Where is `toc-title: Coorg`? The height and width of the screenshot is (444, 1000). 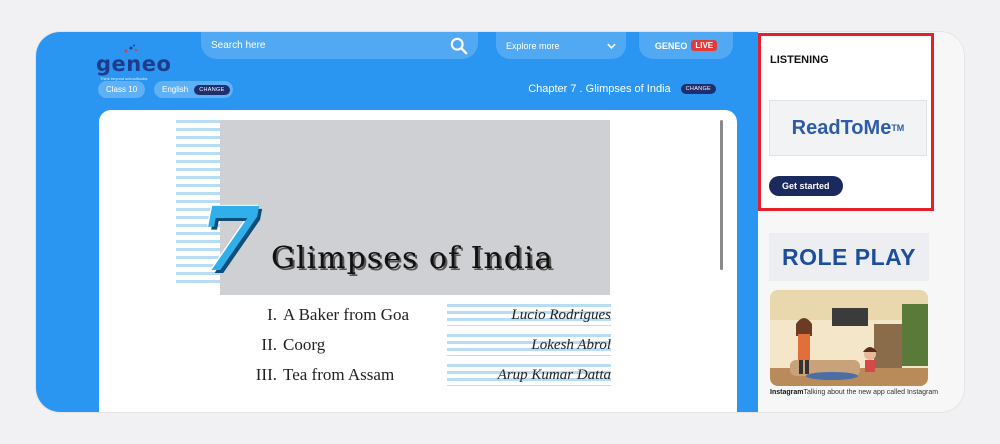
toc-title: Coorg is located at coordinates (304, 344).